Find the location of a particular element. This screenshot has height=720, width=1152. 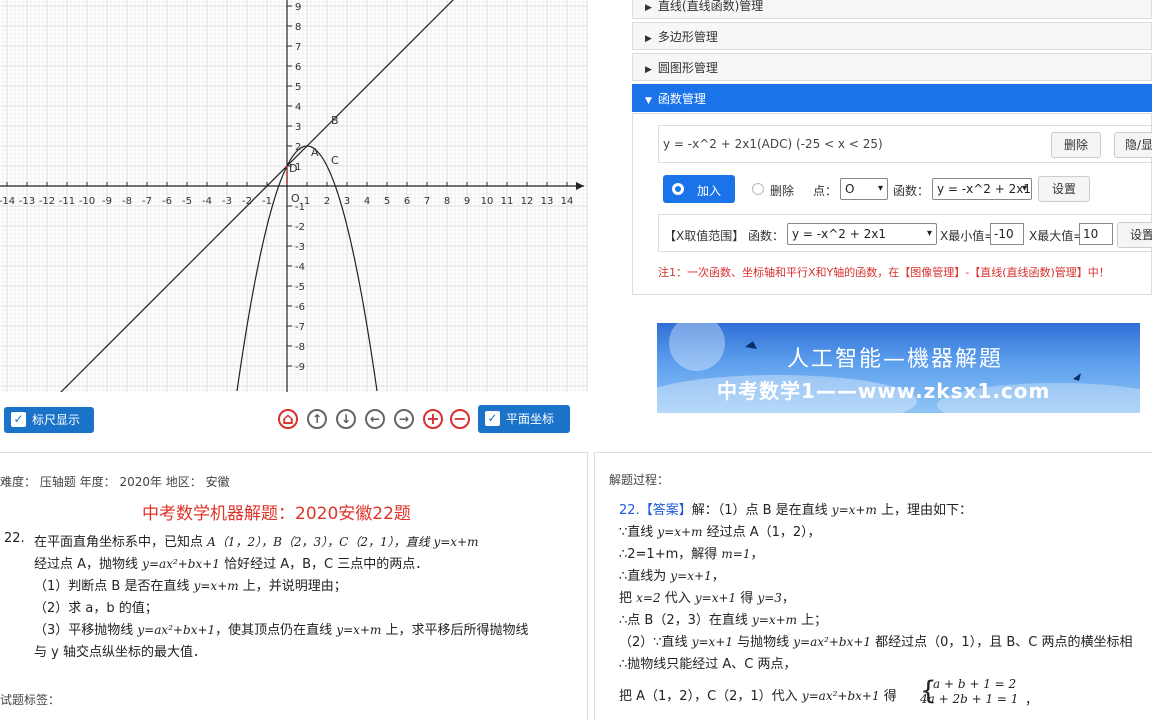

question-title: 中考数学机器解题：2020安徽22题 is located at coordinates (276, 514).